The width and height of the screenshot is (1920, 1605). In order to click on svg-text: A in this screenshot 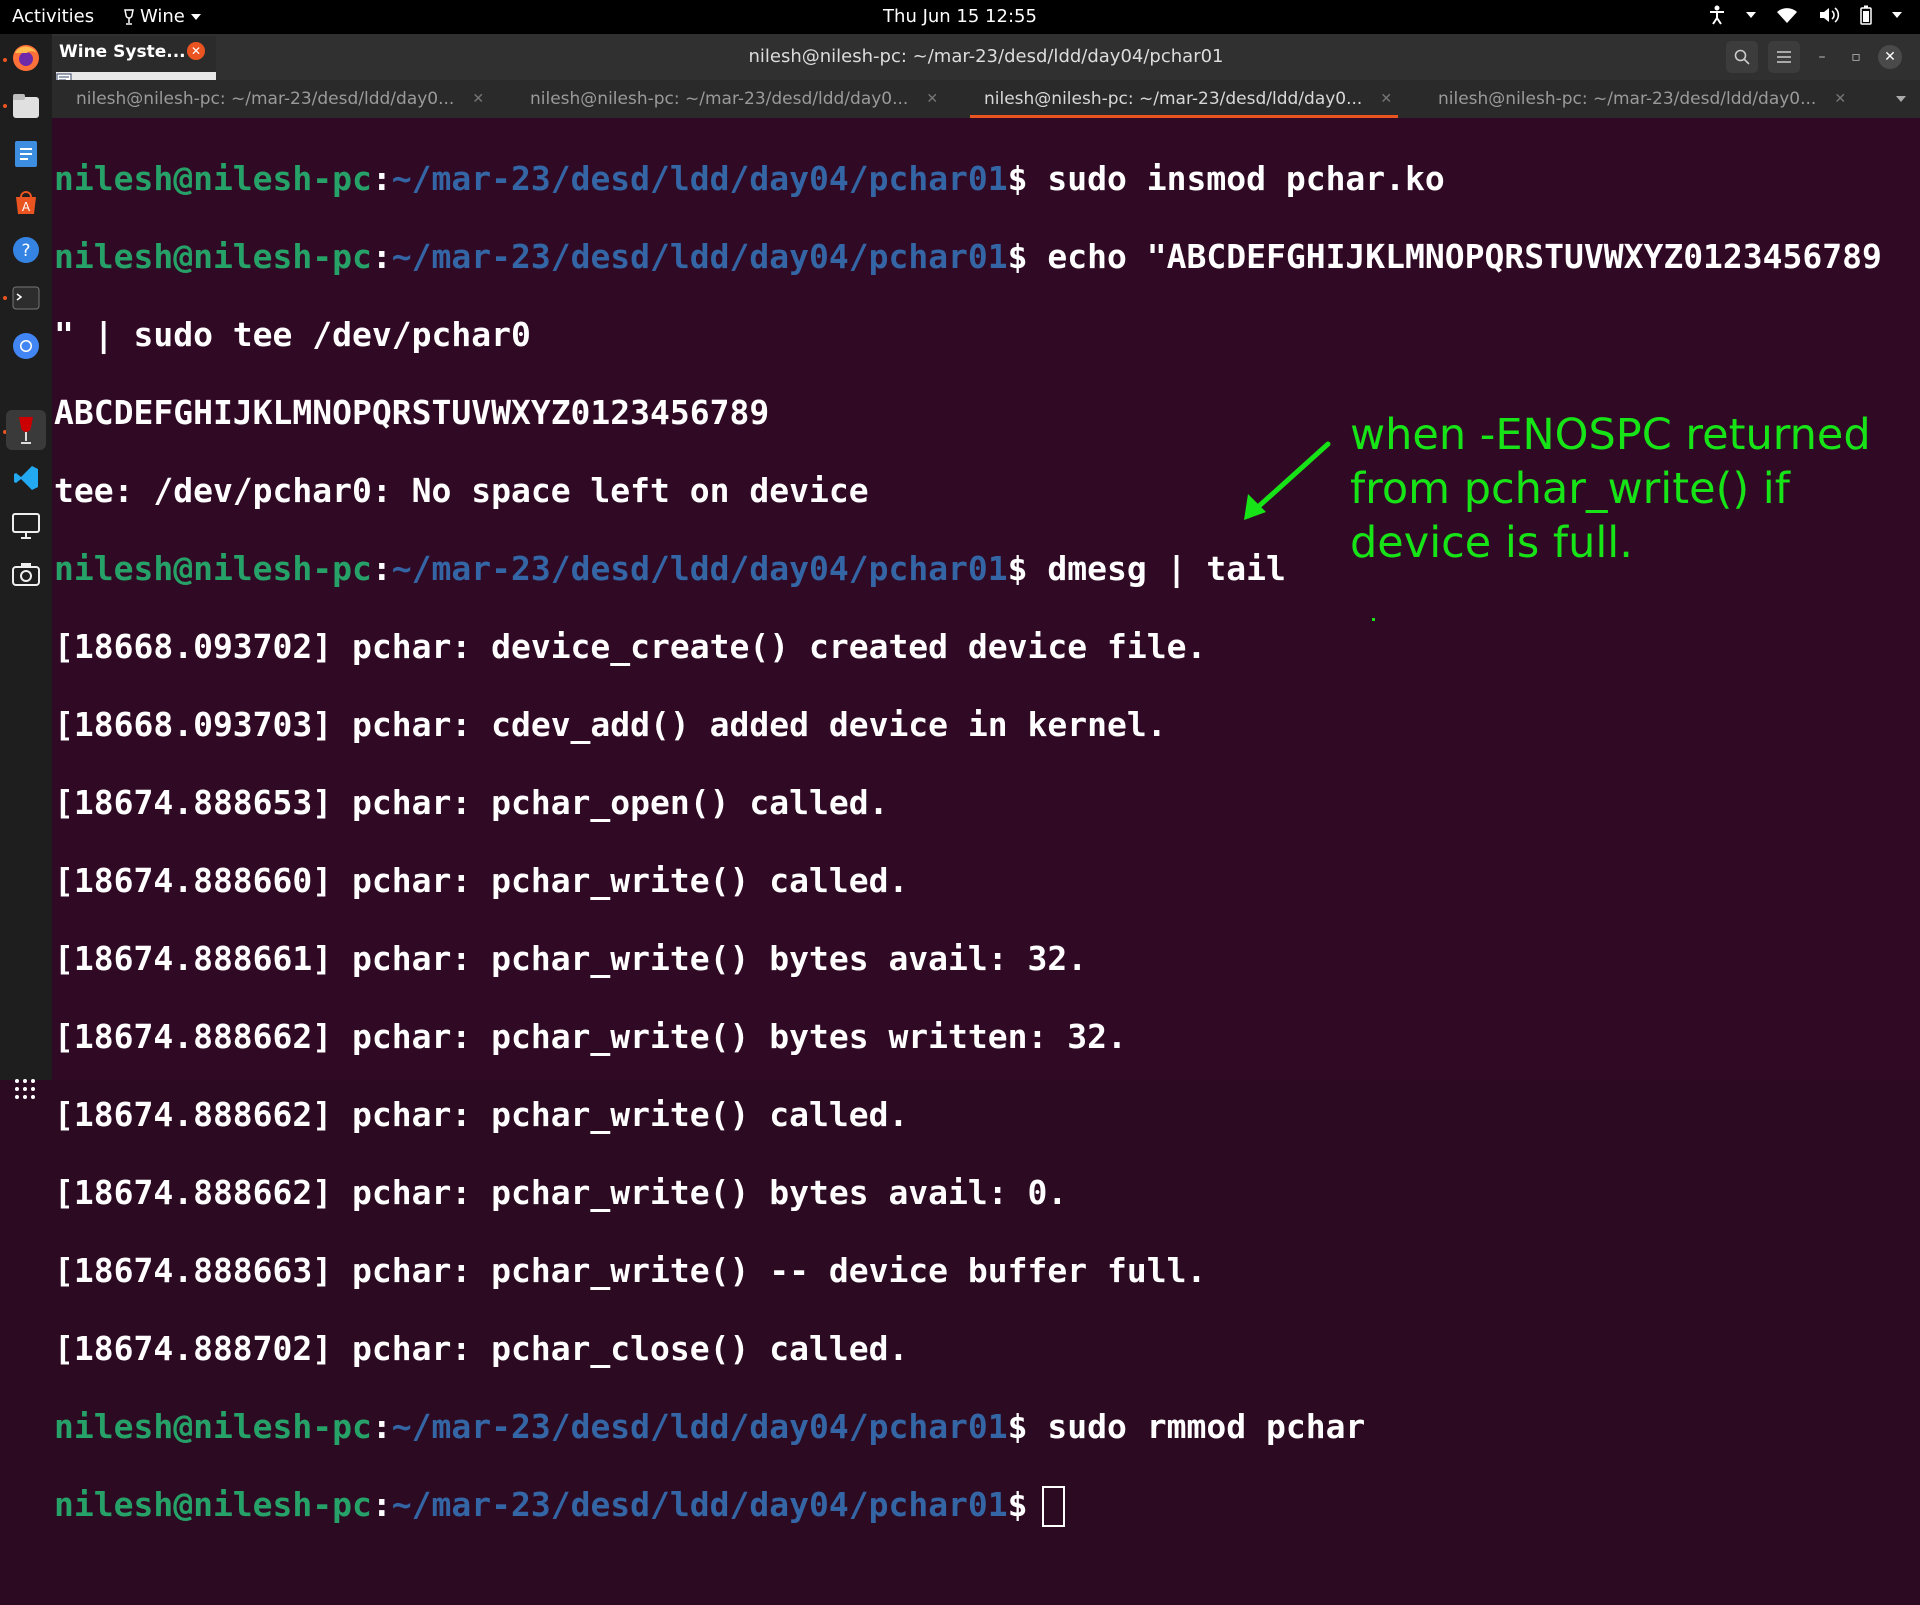, I will do `click(26, 207)`.